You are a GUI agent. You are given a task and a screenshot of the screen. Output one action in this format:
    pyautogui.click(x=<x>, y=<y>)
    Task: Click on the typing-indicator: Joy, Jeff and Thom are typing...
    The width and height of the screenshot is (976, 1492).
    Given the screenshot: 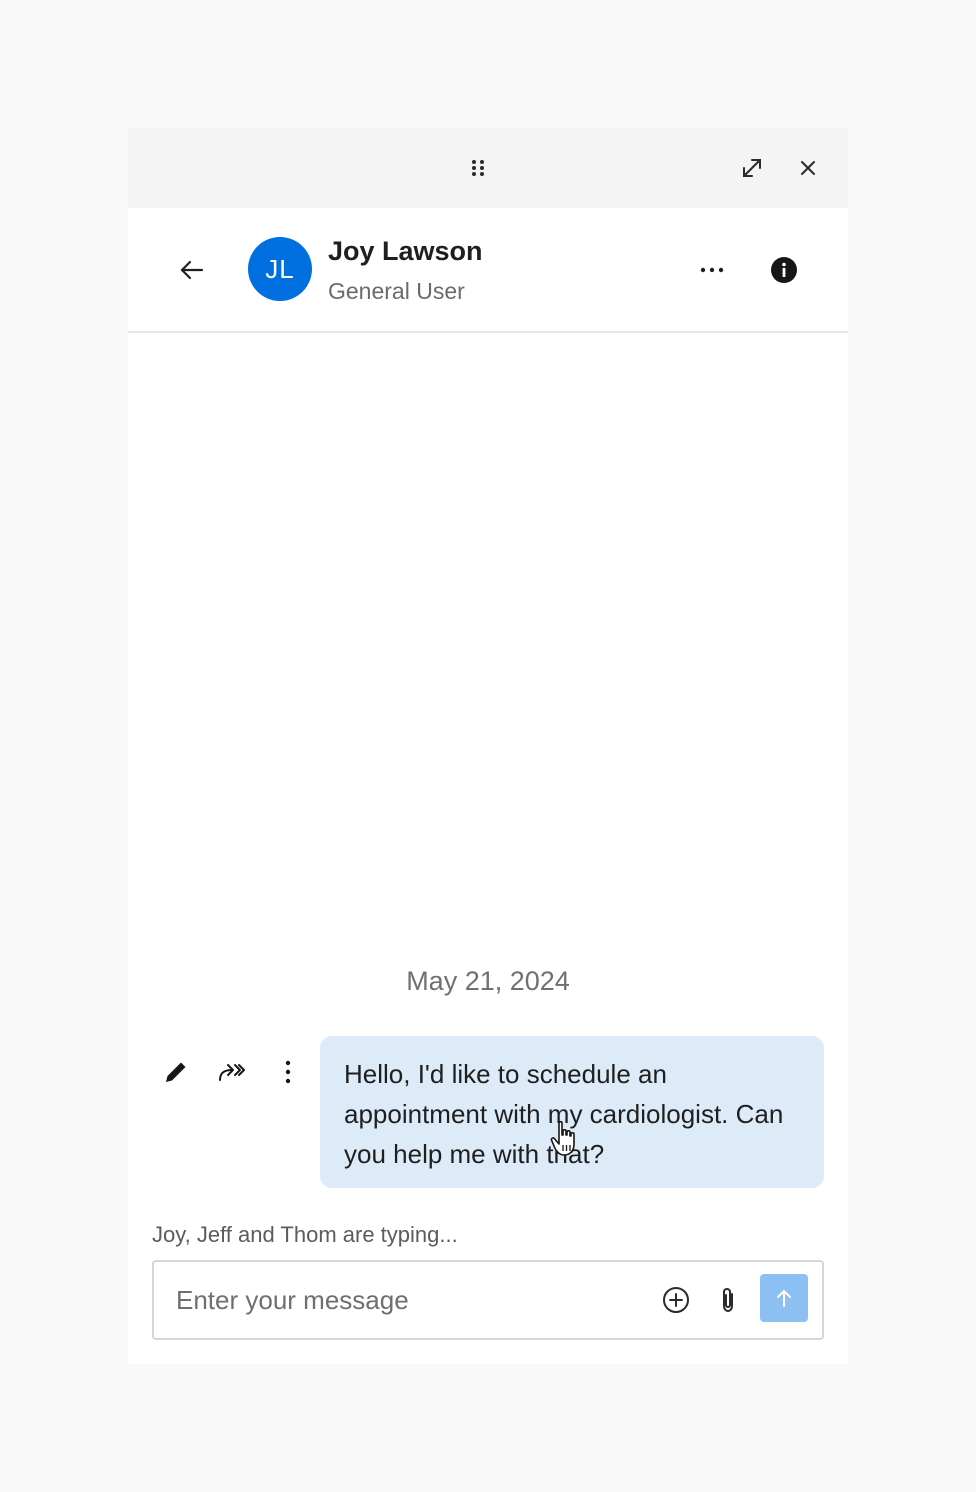 What is the action you would take?
    pyautogui.click(x=305, y=1234)
    